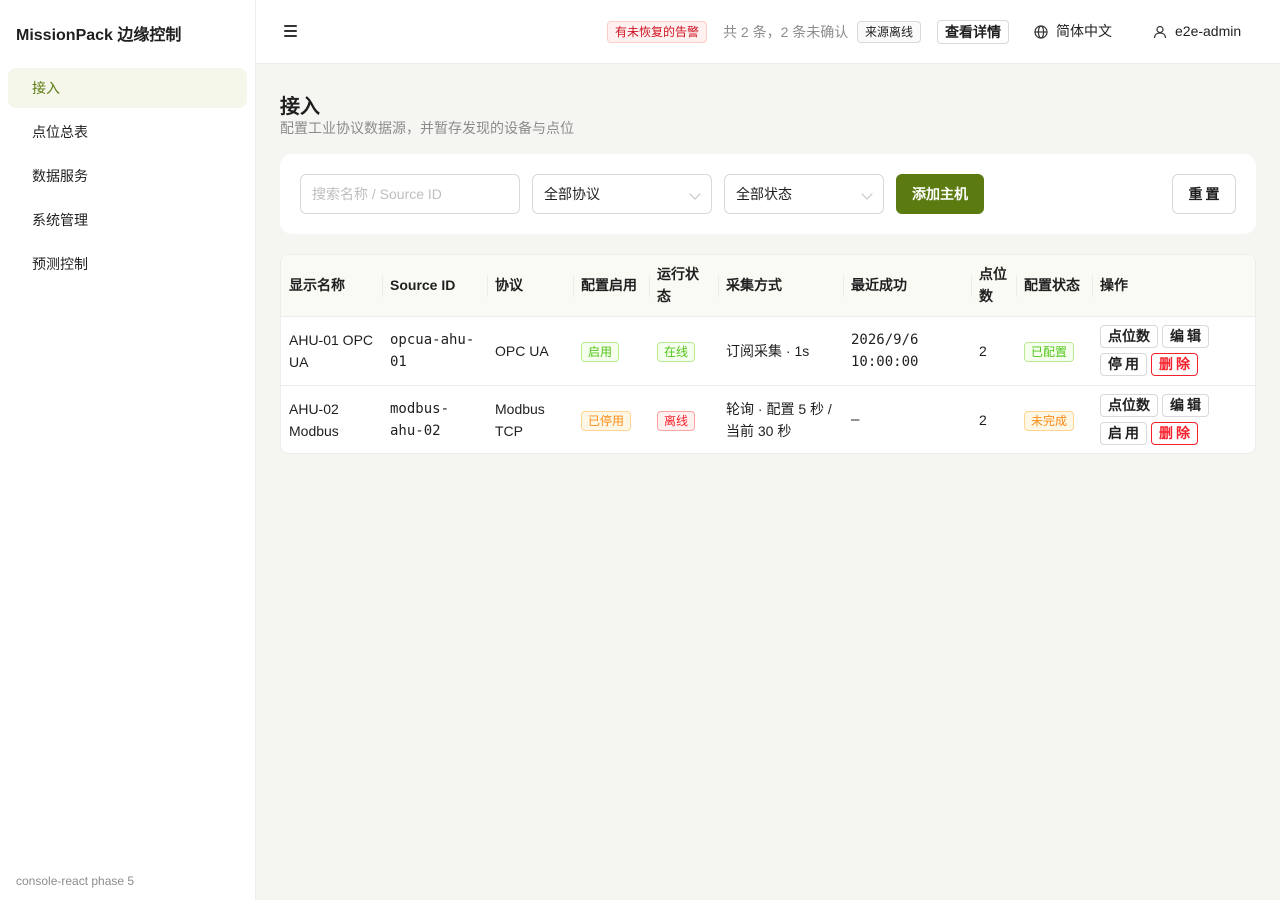 Image resolution: width=1280 pixels, height=900 pixels. I want to click on sidebar-item-access: 接入, so click(127, 88).